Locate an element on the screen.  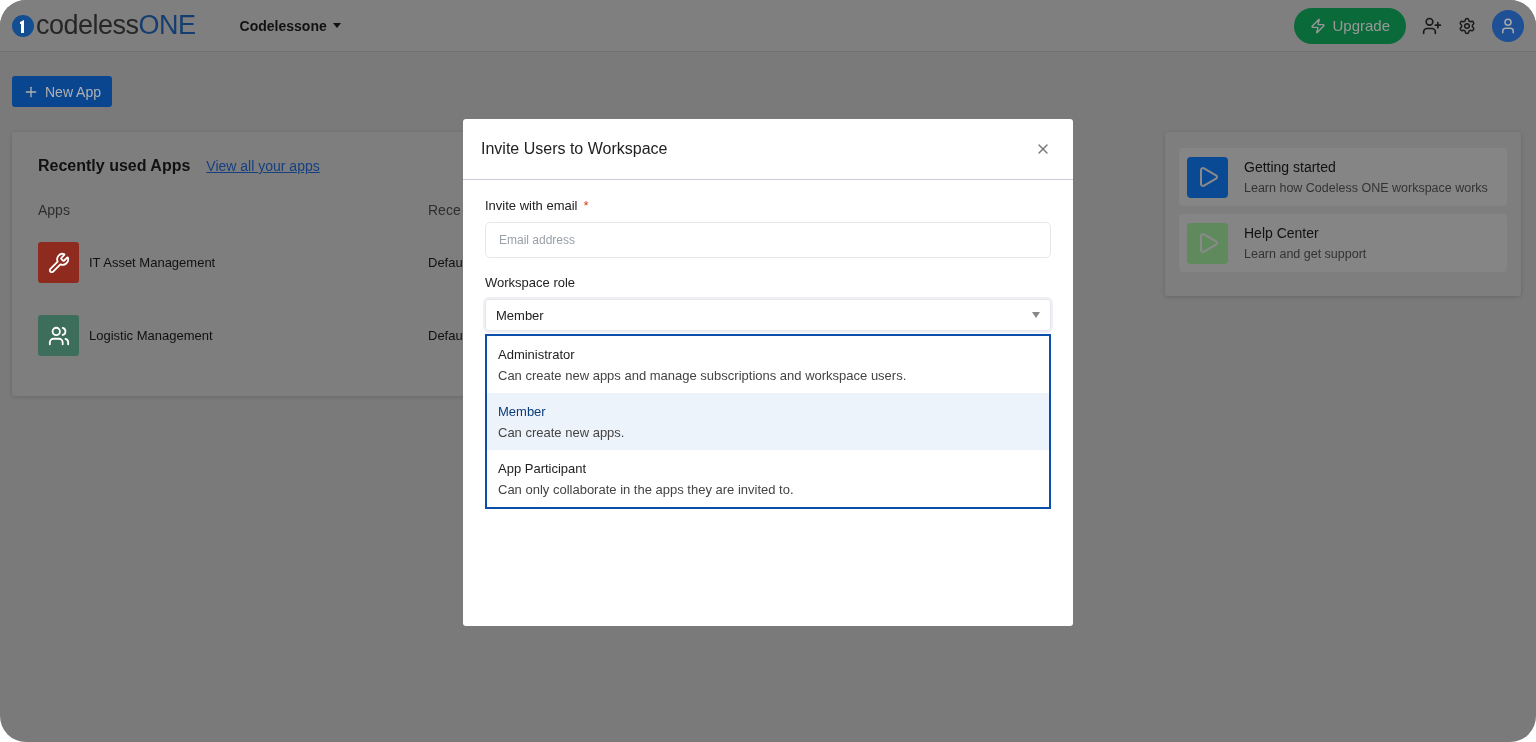
required-mark: * is located at coordinates (586, 205).